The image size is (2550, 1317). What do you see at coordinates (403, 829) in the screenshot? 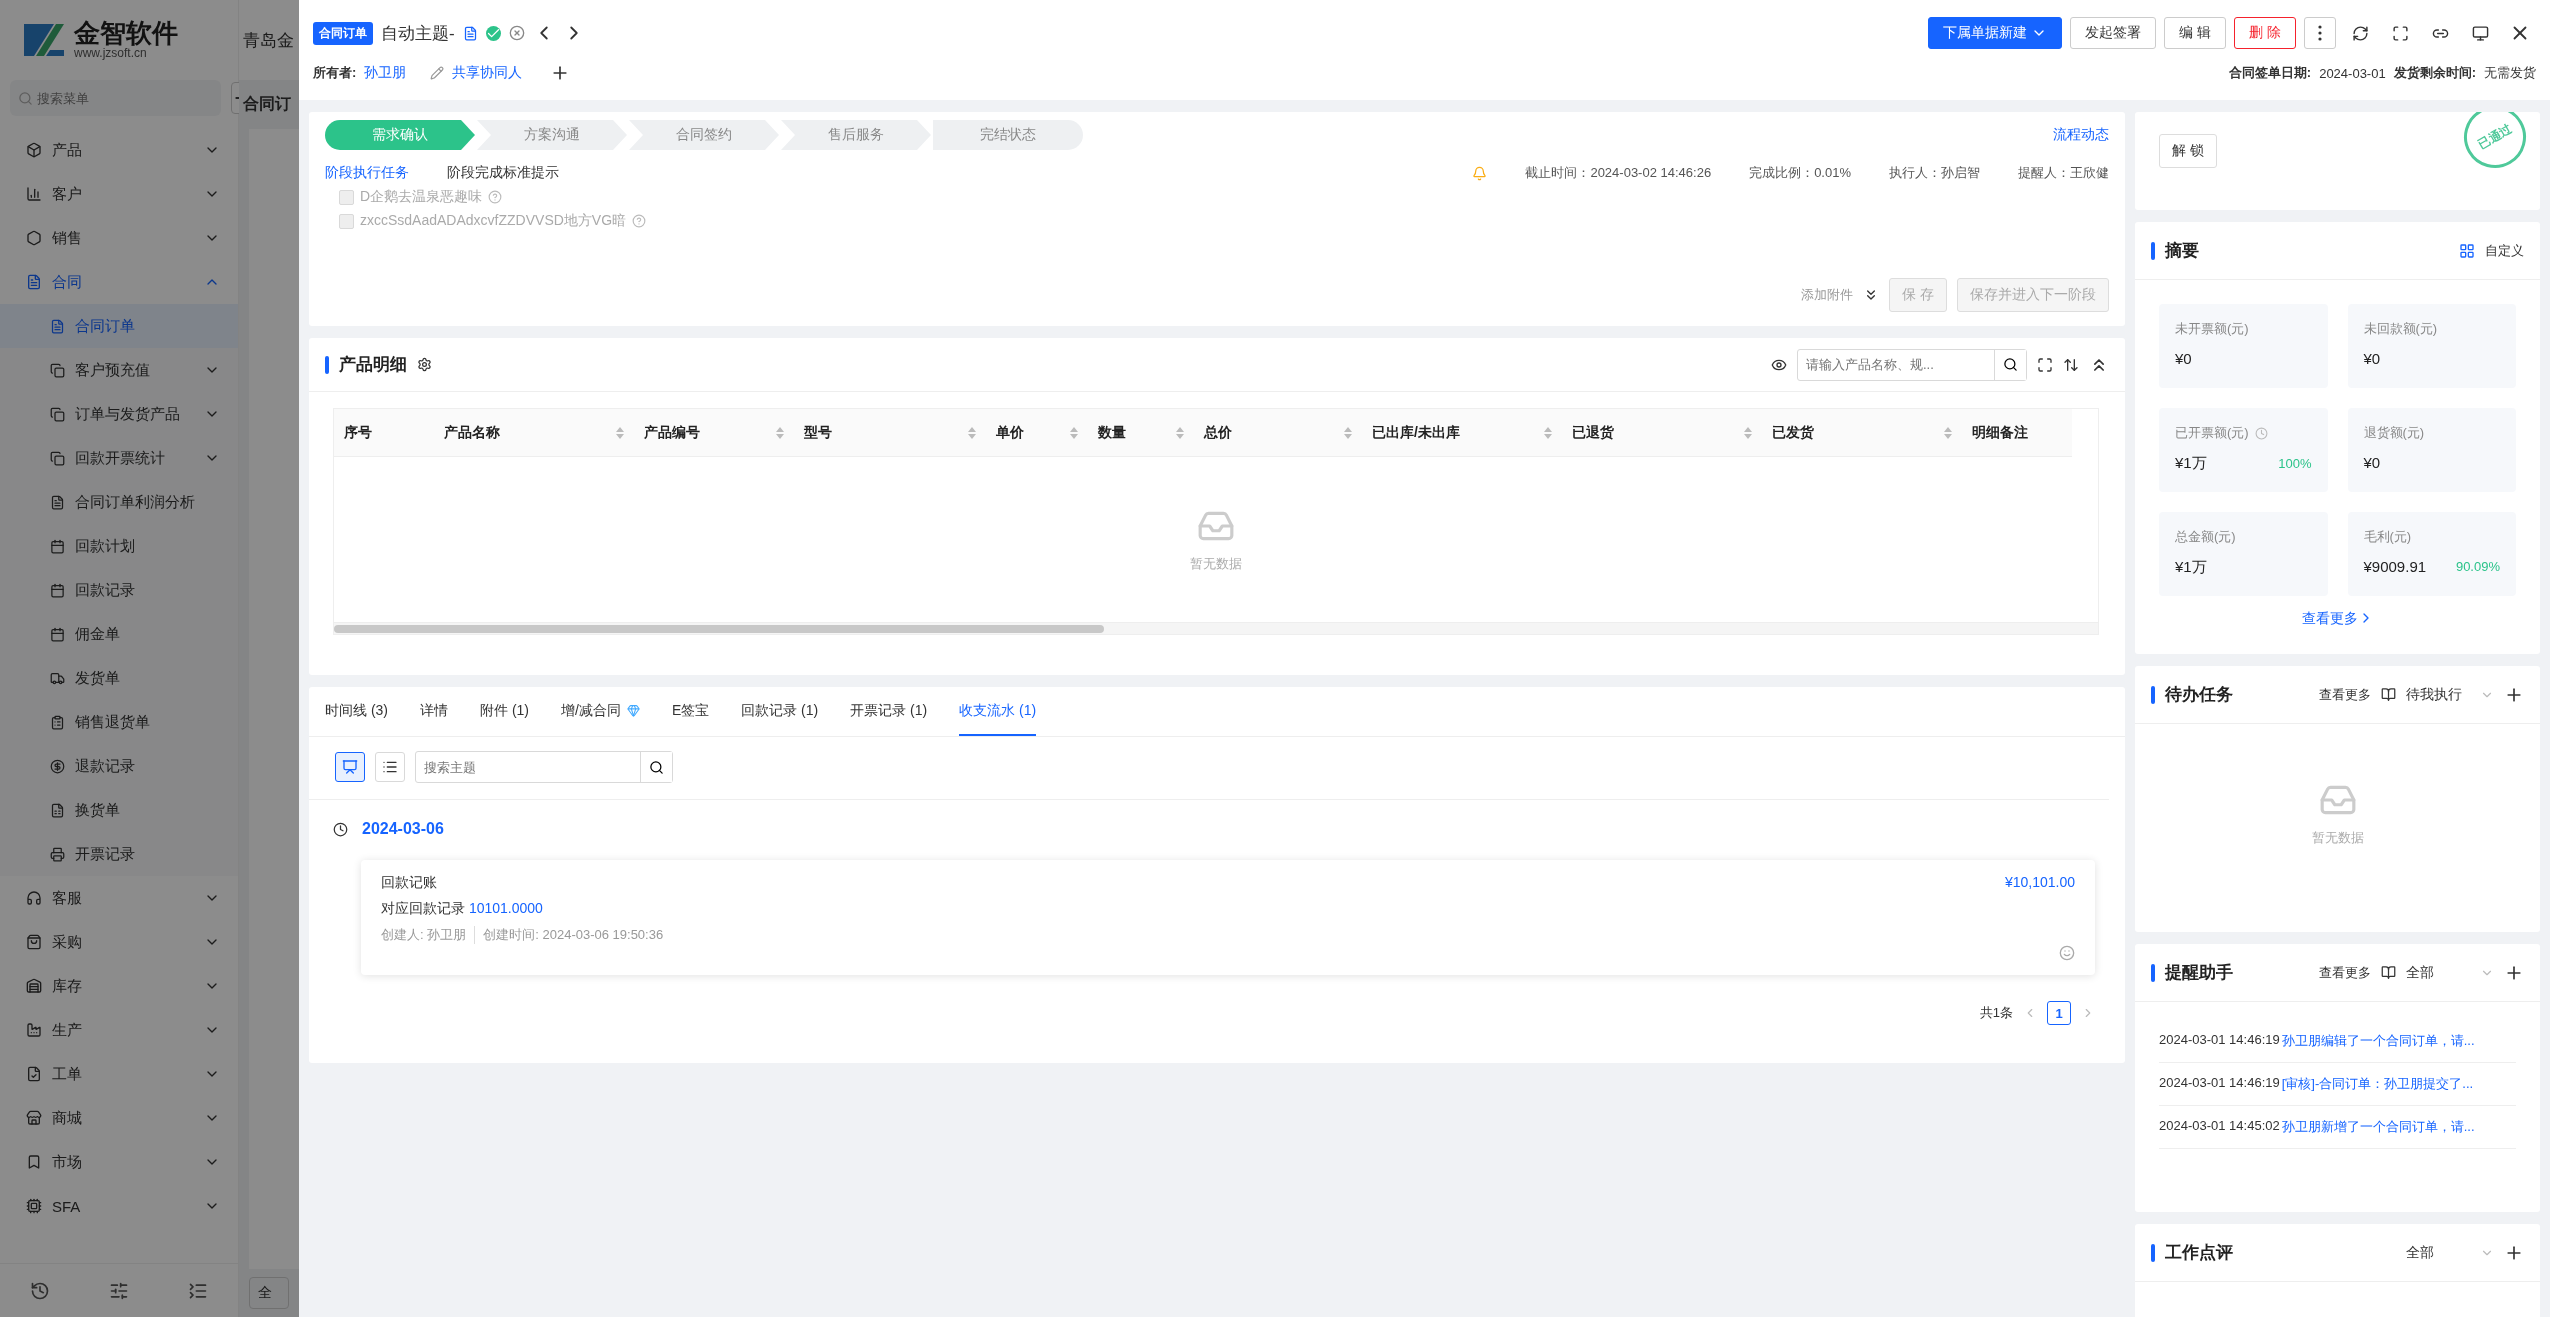
I see `timeline-date: 2024-03-06` at bounding box center [403, 829].